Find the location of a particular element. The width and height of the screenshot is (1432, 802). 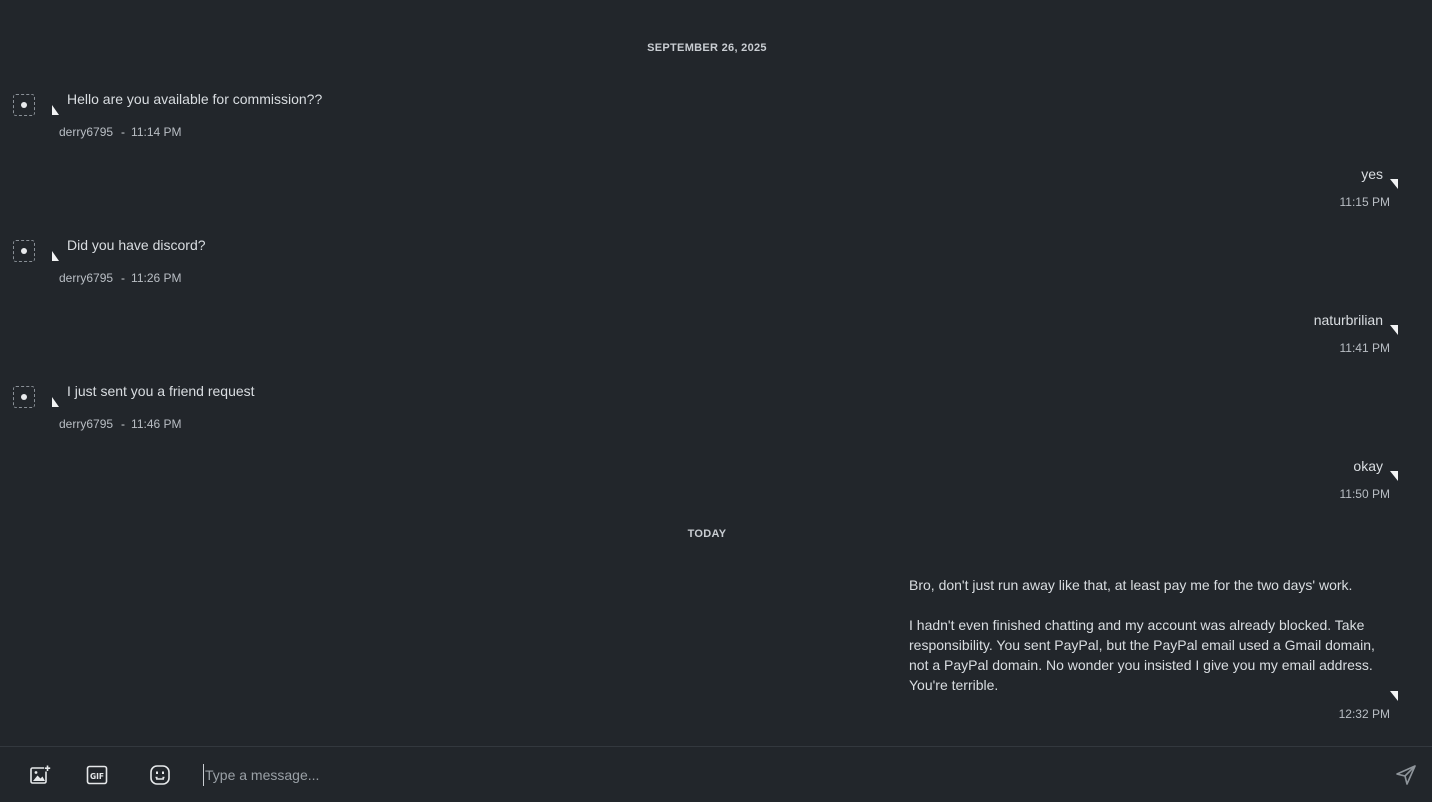

gif-icon: GIF is located at coordinates (97, 775).